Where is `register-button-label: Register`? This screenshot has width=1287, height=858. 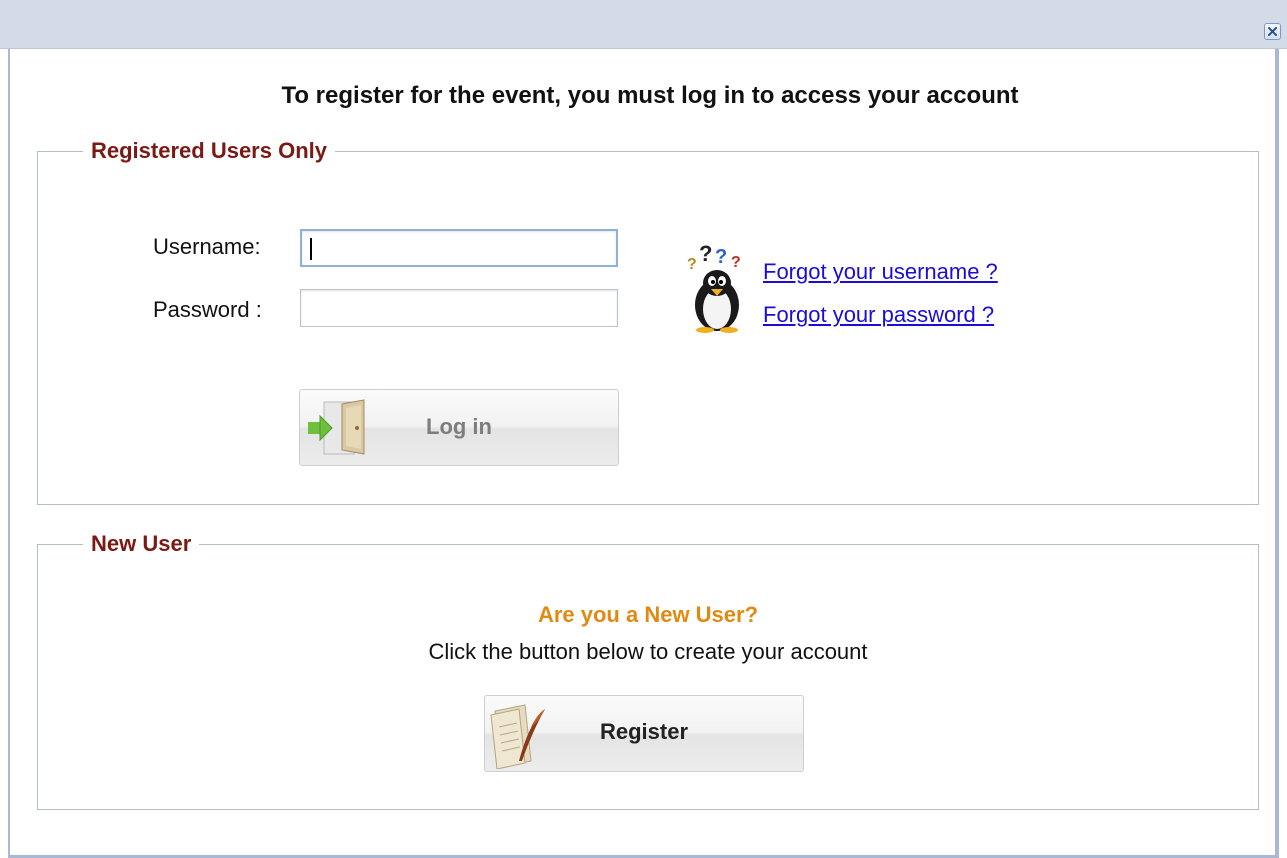
register-button-label: Register is located at coordinates (644, 731).